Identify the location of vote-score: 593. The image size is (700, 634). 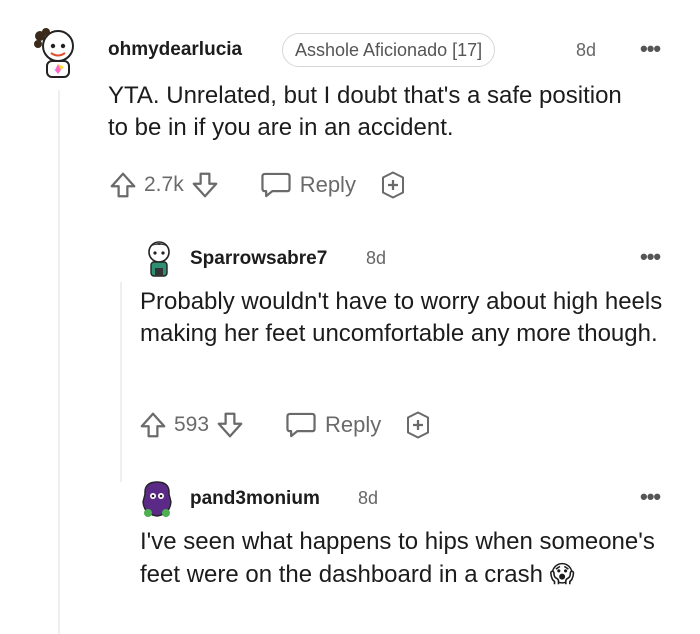
(192, 424).